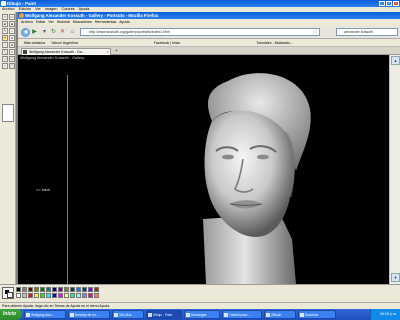  Describe the element at coordinates (395, 60) in the screenshot. I see `scroll-up-icon: ▲` at that location.